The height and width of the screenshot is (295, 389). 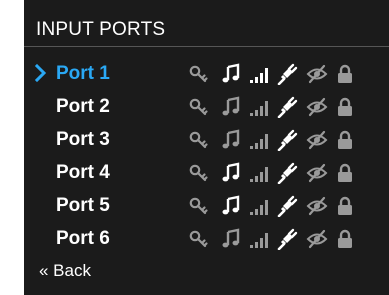 What do you see at coordinates (83, 73) in the screenshot?
I see `port-label: Port 1` at bounding box center [83, 73].